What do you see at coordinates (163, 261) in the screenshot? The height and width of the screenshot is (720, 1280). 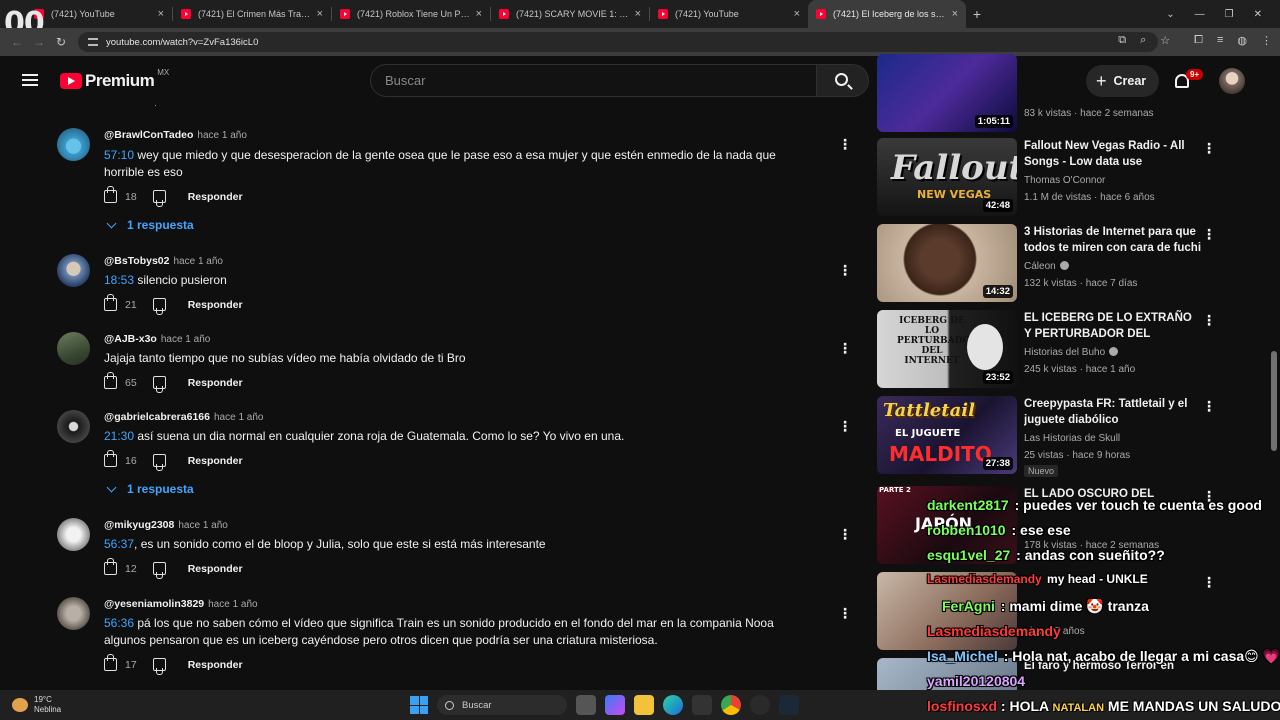 I see `comment-author: @BsTobys02 hace 1 año` at bounding box center [163, 261].